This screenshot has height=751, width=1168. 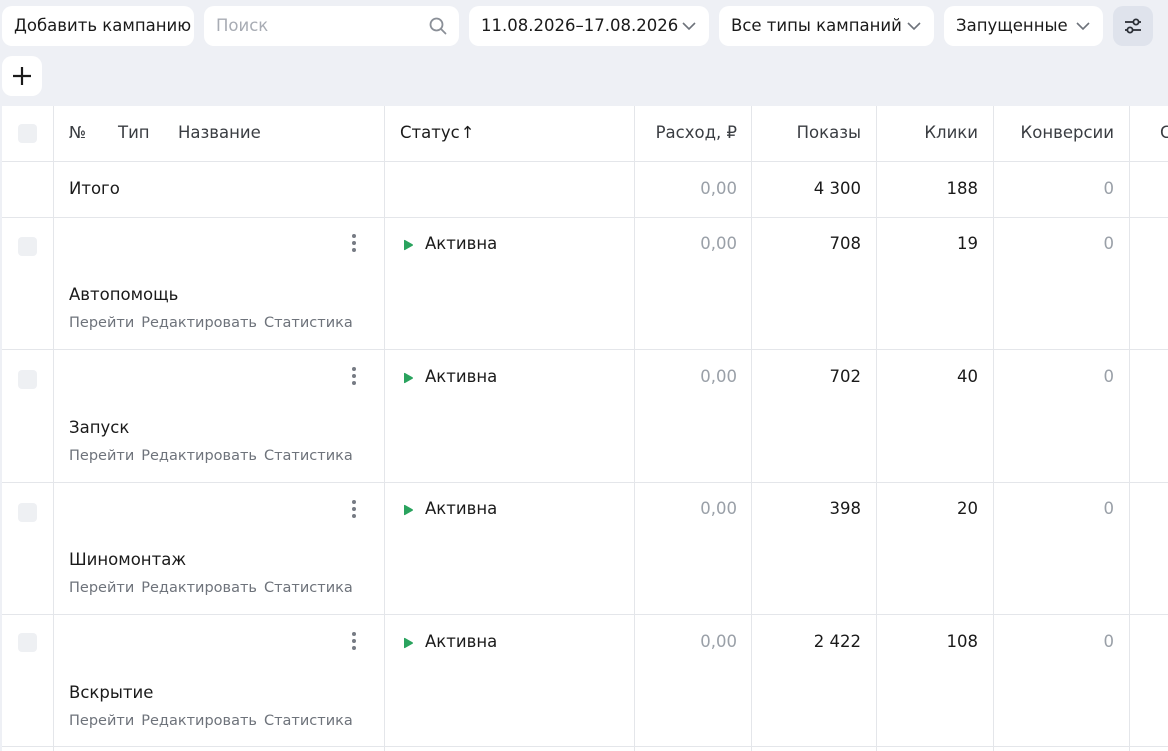 I want to click on date-range-select: 11.08.2026–17.08.2026, so click(x=589, y=26).